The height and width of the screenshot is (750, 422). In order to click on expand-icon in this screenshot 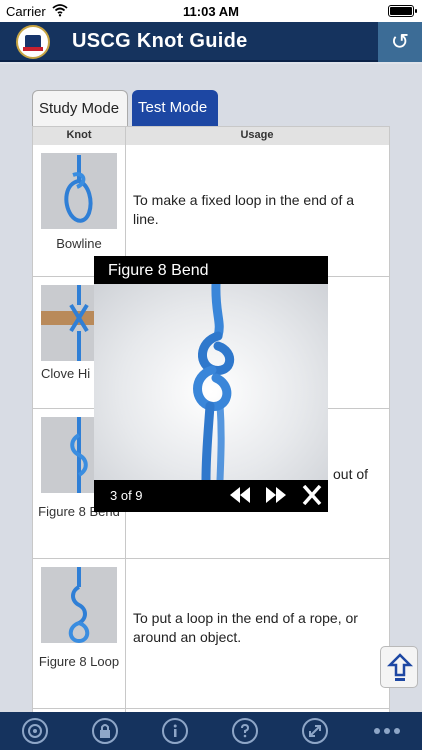, I will do `click(315, 731)`.